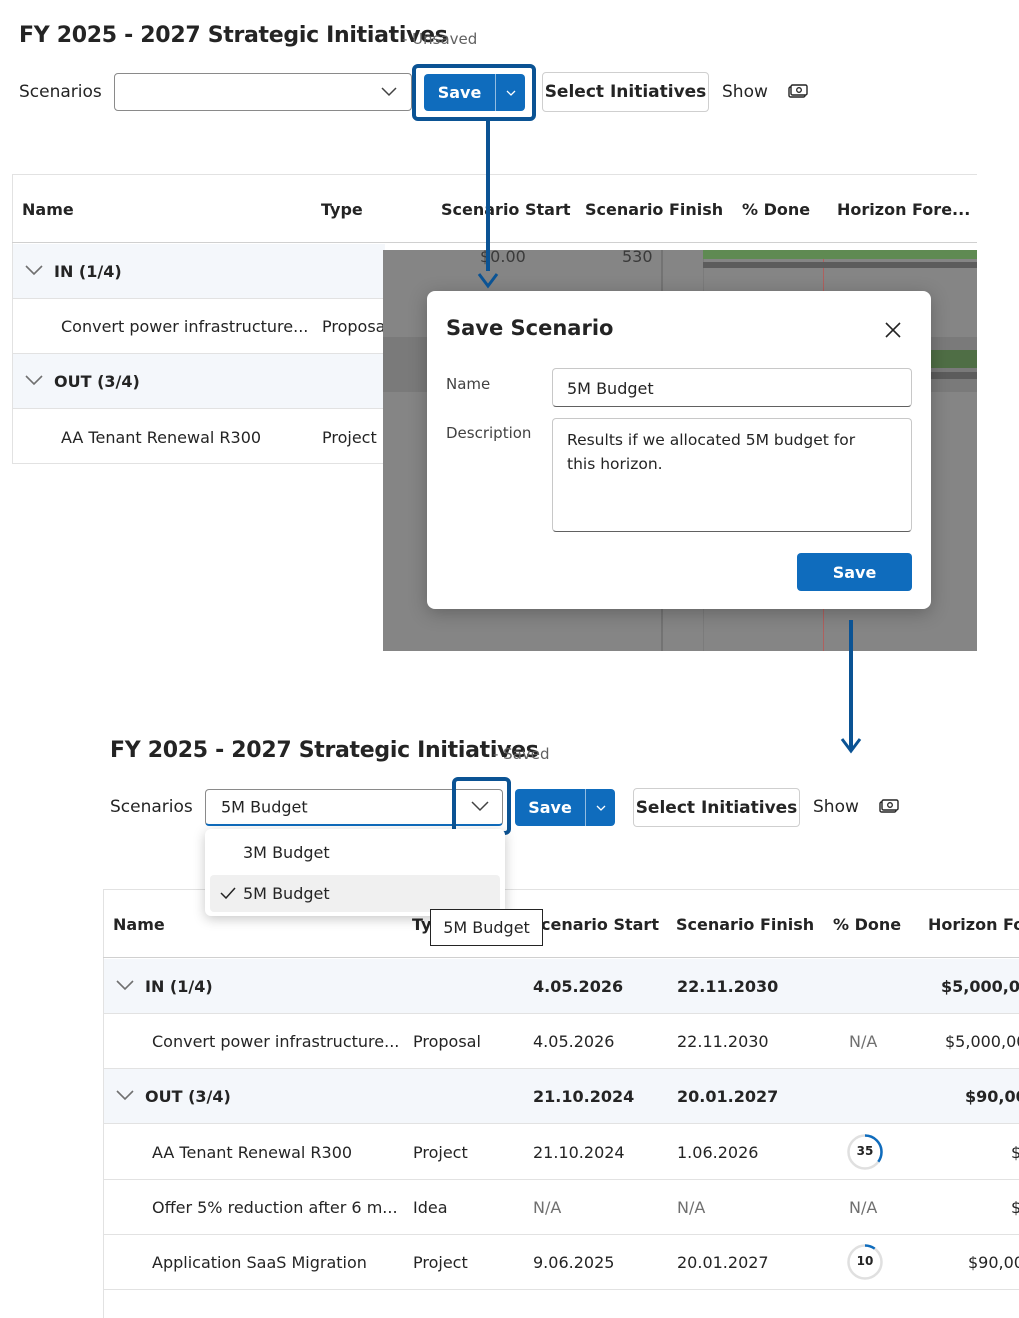  I want to click on group-label-out: OUT (3/4), so click(97, 381).